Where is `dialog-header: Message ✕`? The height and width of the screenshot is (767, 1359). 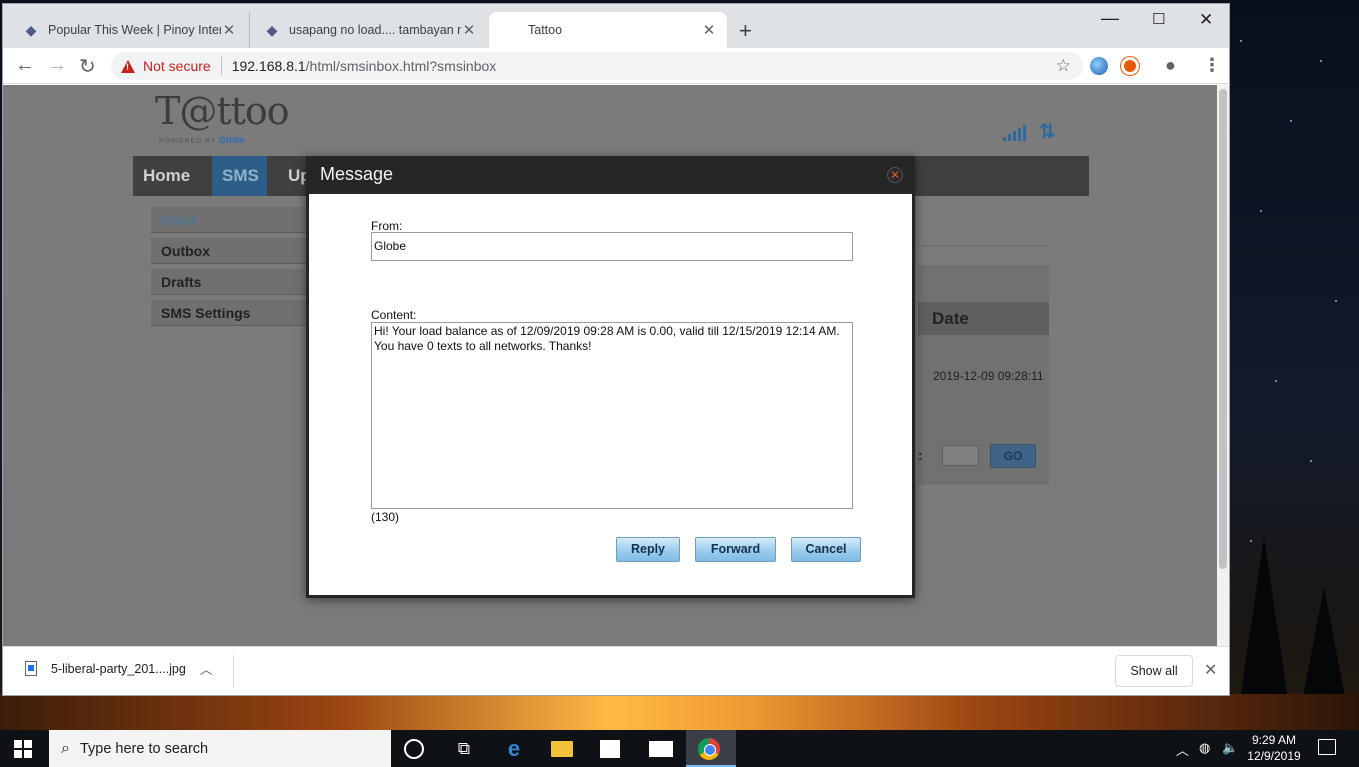
dialog-header: Message ✕ is located at coordinates (610, 175).